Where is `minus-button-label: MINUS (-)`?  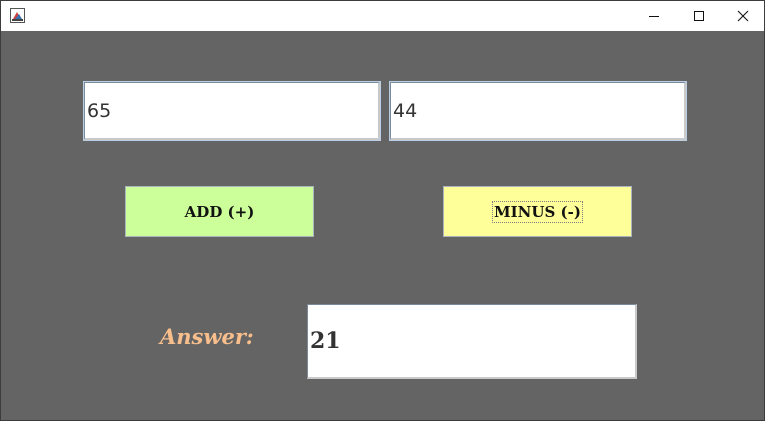
minus-button-label: MINUS (-) is located at coordinates (537, 211).